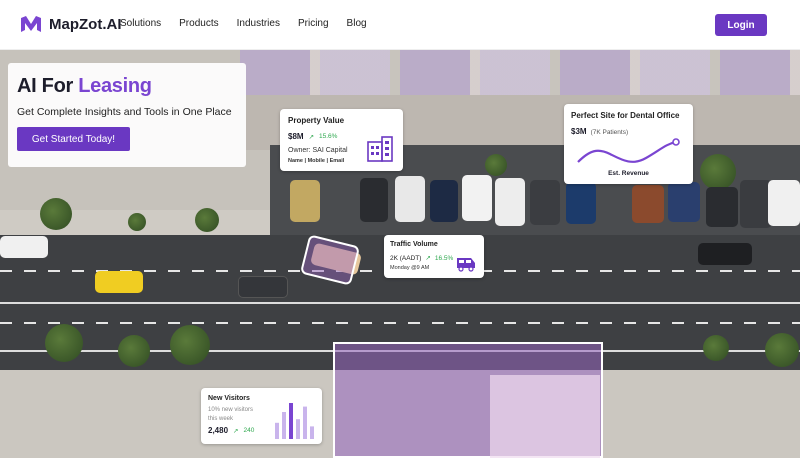 The image size is (800, 458). I want to click on building-icon, so click(380, 149).